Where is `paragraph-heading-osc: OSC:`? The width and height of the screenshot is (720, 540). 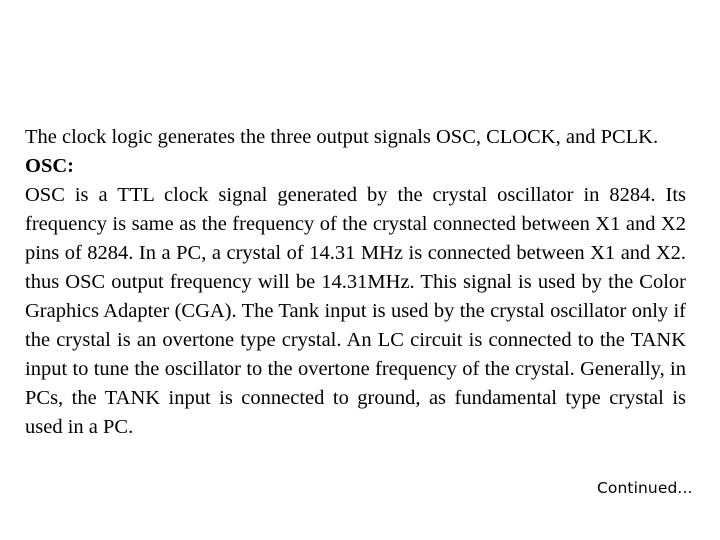 paragraph-heading-osc: OSC: is located at coordinates (49, 166).